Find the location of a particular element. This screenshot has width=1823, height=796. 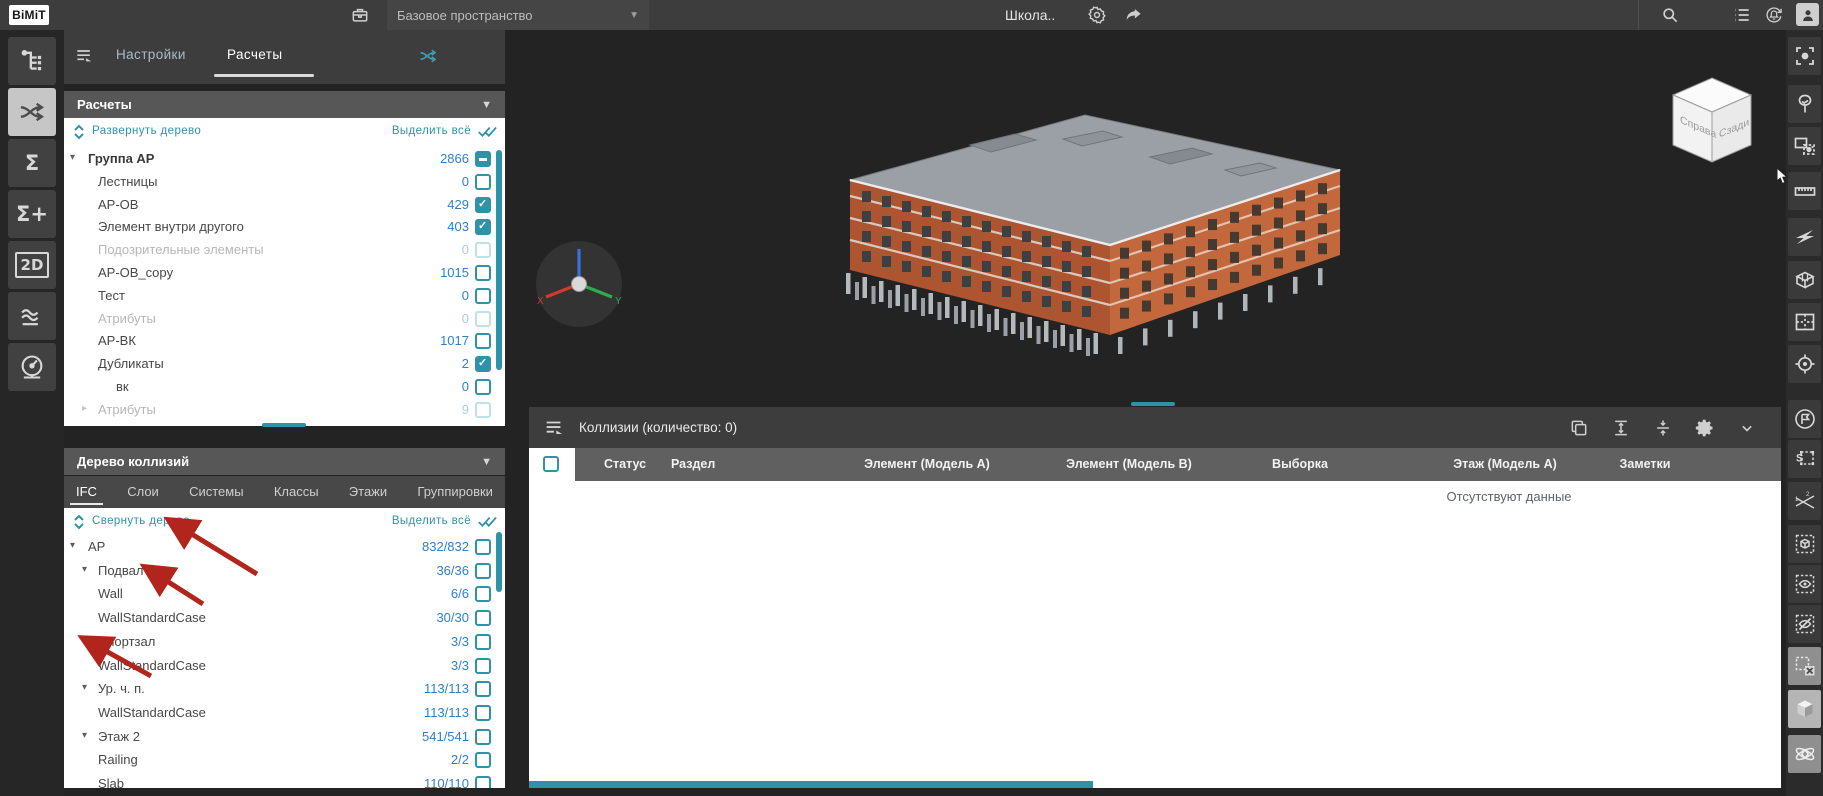

caret-collapsed-icon: ▸ is located at coordinates (84, 408).